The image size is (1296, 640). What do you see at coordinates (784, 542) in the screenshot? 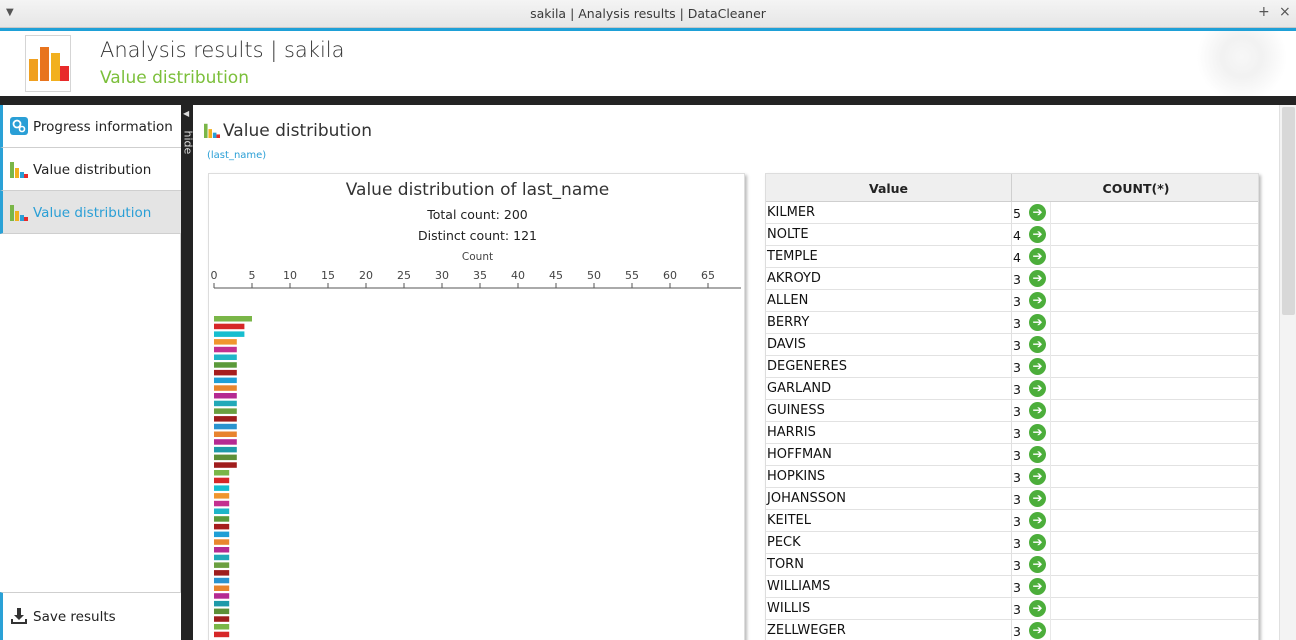
I see `value-cell: PECK` at bounding box center [784, 542].